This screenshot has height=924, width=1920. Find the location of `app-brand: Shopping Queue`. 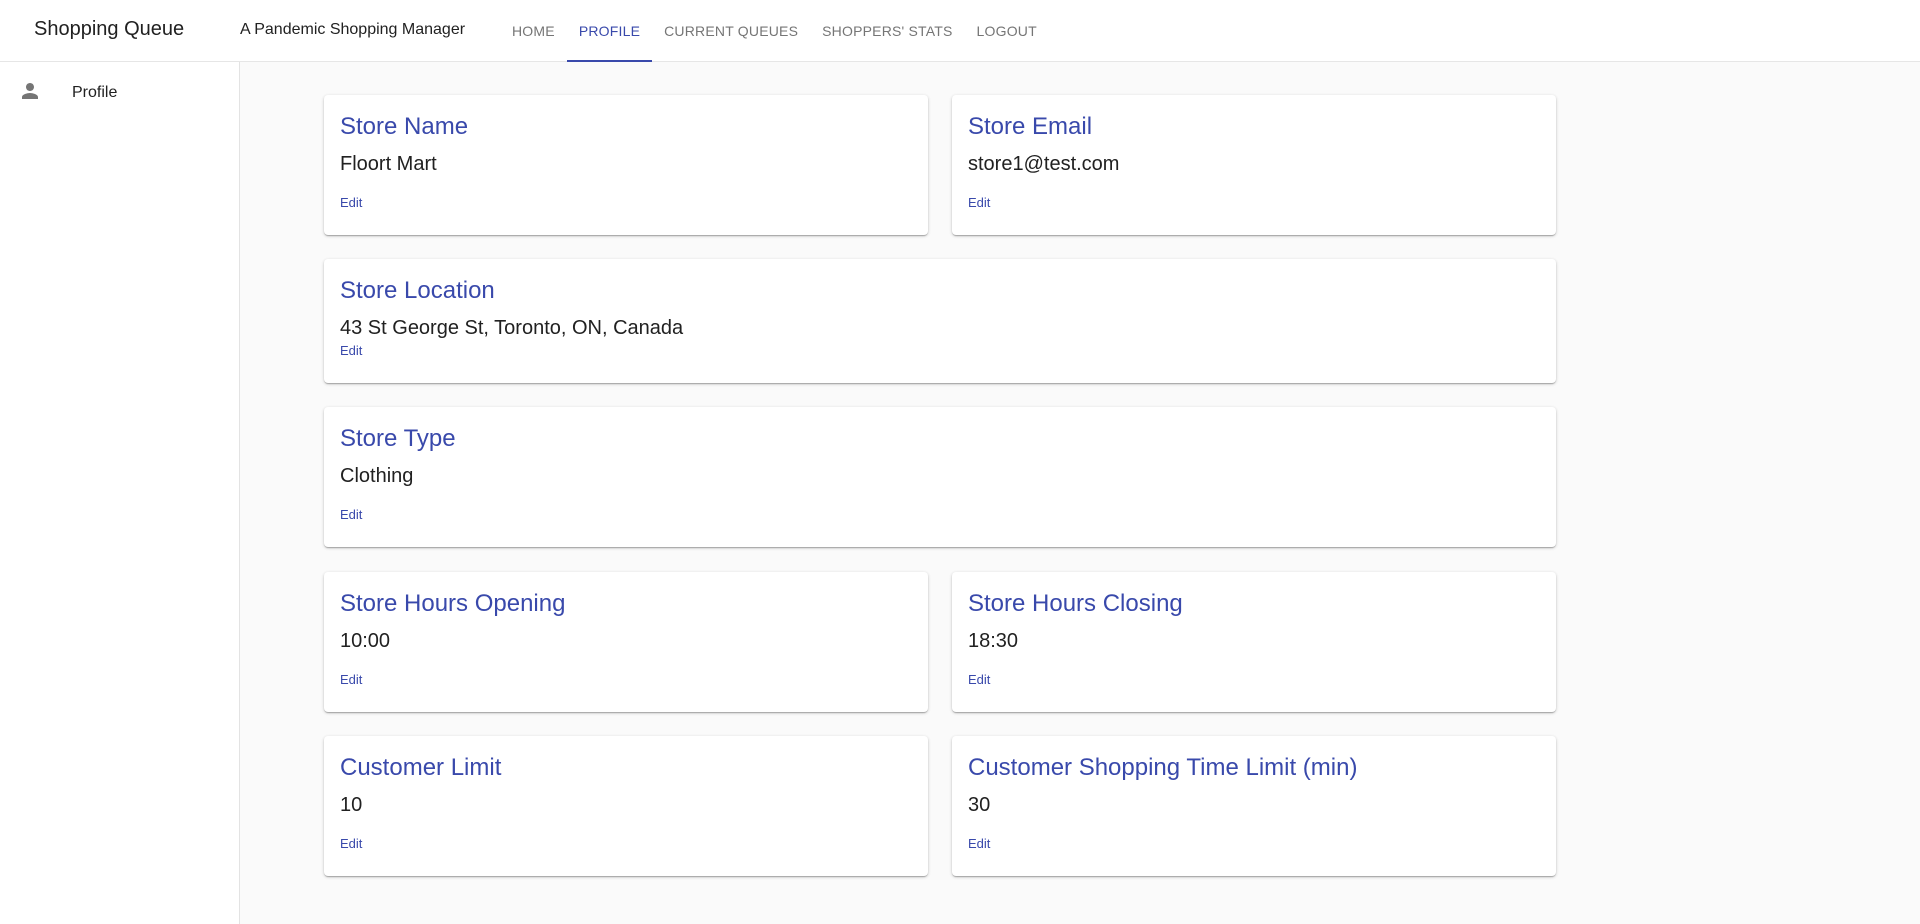

app-brand: Shopping Queue is located at coordinates (109, 29).